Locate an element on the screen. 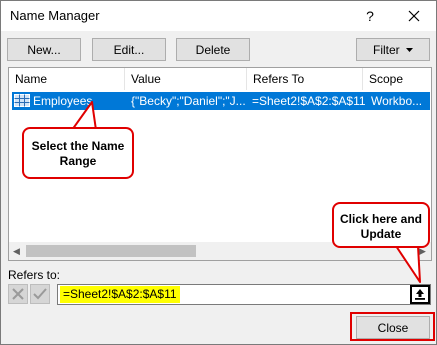 The width and height of the screenshot is (437, 345). select-range-text: Select the Name Range is located at coordinates (78, 153).